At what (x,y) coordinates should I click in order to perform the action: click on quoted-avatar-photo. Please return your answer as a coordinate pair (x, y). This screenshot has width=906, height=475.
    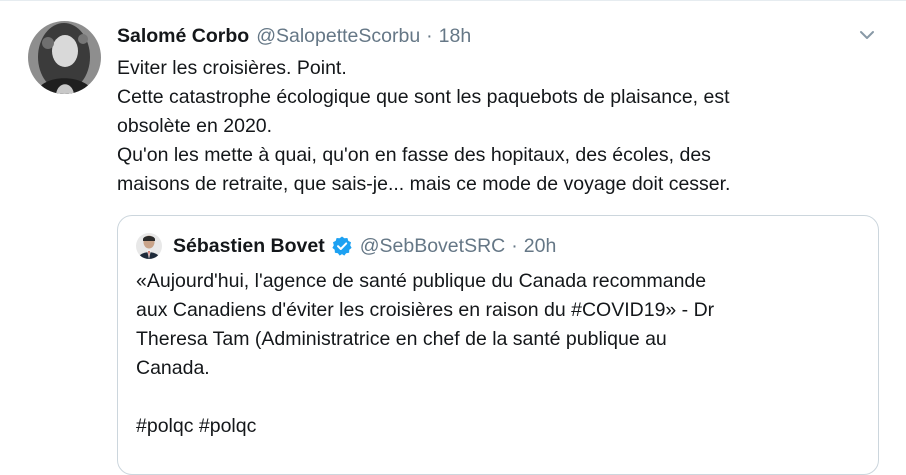
    Looking at the image, I should click on (149, 246).